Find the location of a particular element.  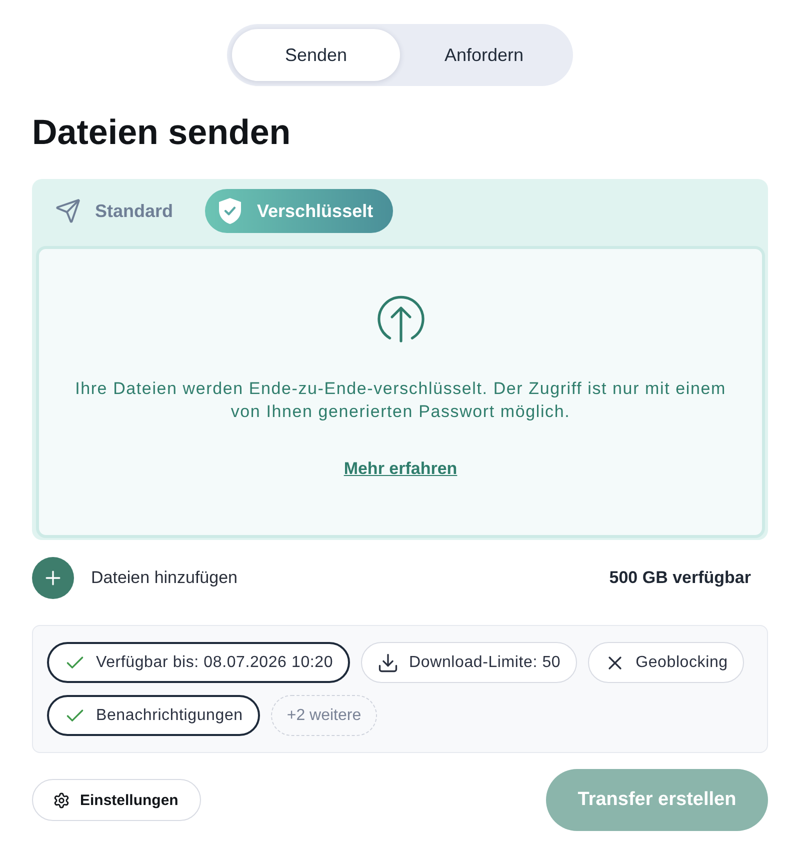

settings-button: Einstellungen is located at coordinates (117, 800).